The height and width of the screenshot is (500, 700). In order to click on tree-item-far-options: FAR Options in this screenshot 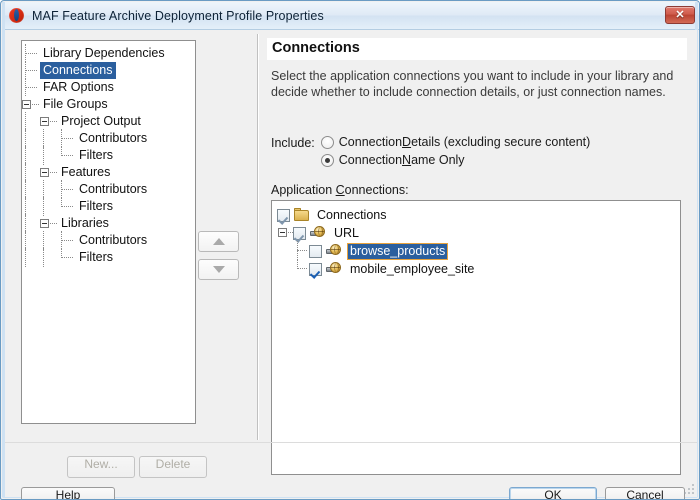, I will do `click(108, 87)`.